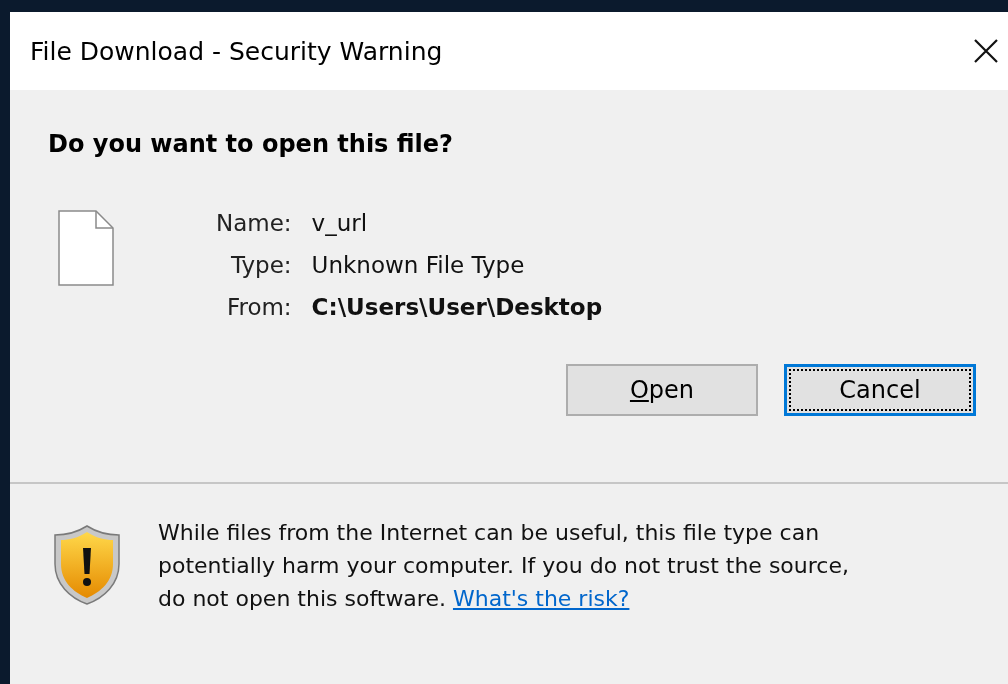  Describe the element at coordinates (662, 390) in the screenshot. I see `dialog-button: Open` at that location.